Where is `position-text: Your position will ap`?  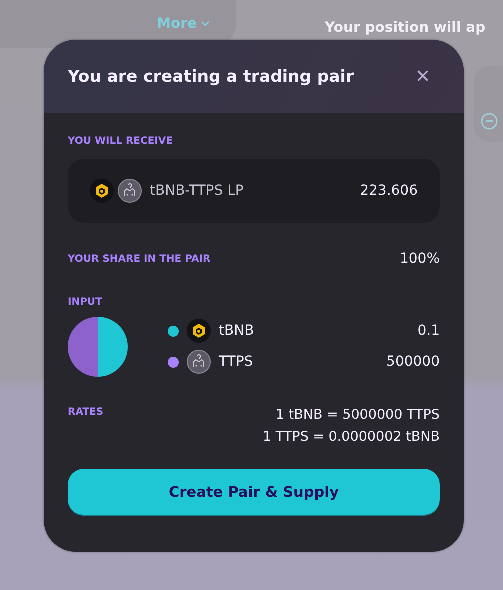
position-text: Your position will ap is located at coordinates (405, 28).